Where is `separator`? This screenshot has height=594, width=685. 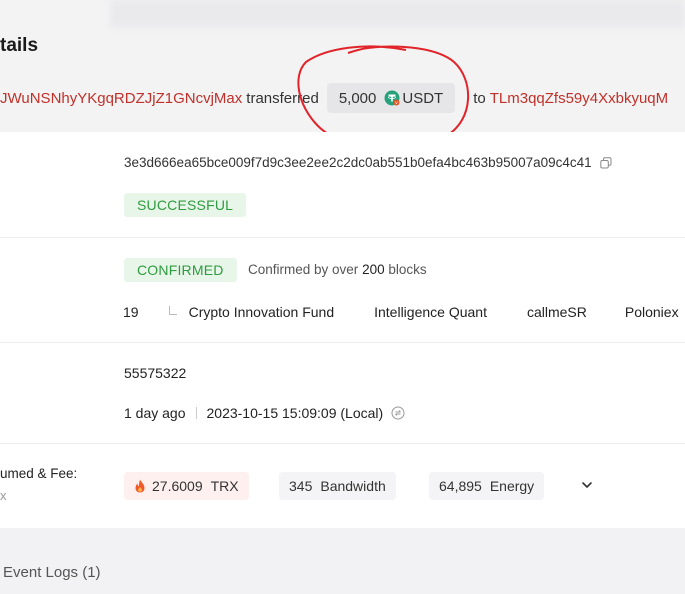
separator is located at coordinates (196, 413).